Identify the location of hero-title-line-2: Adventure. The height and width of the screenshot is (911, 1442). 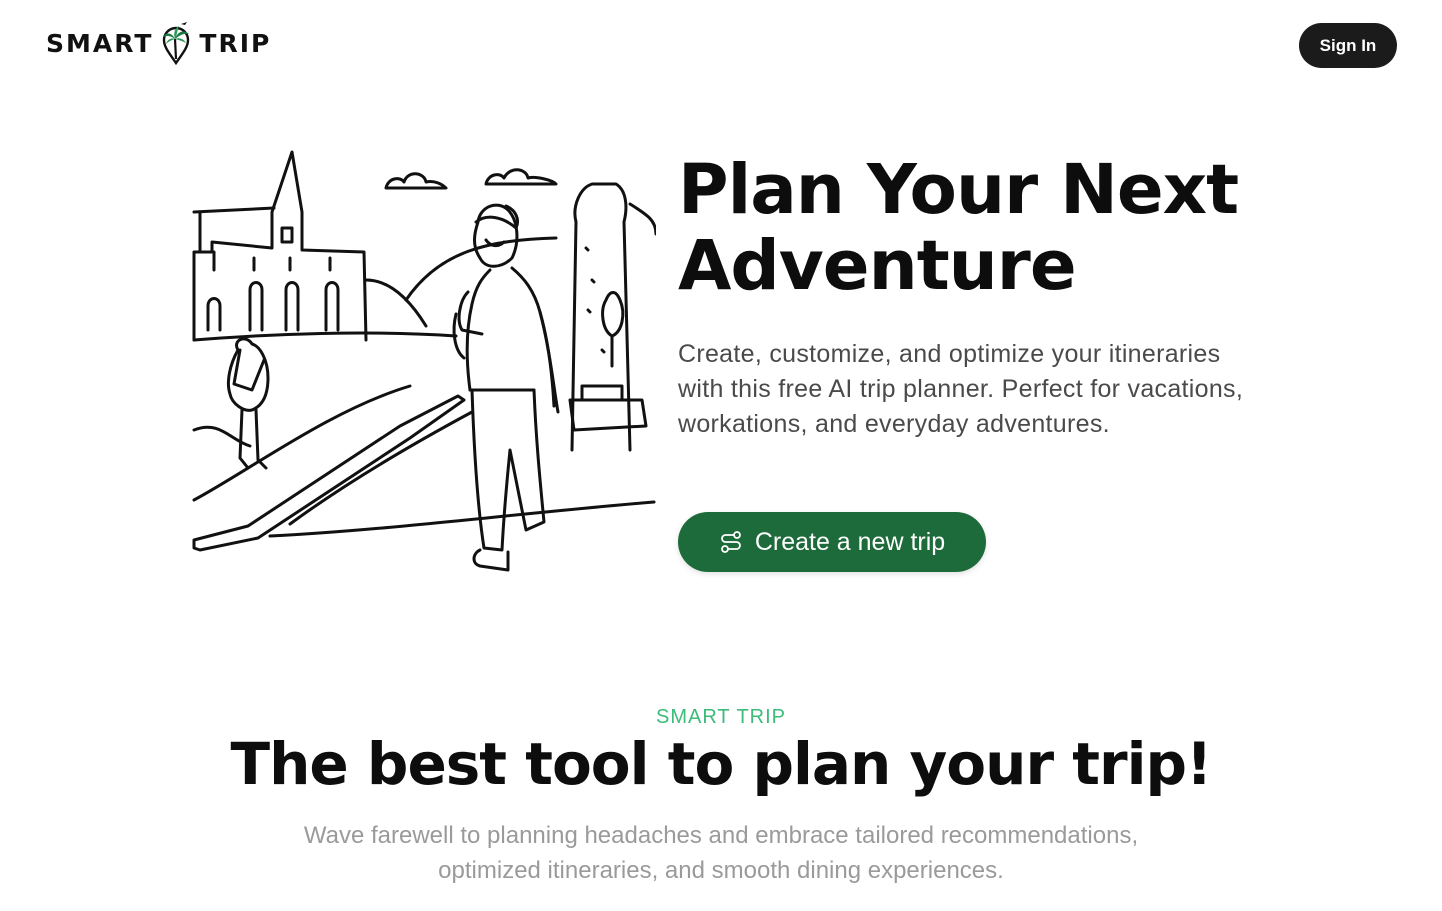
(877, 266).